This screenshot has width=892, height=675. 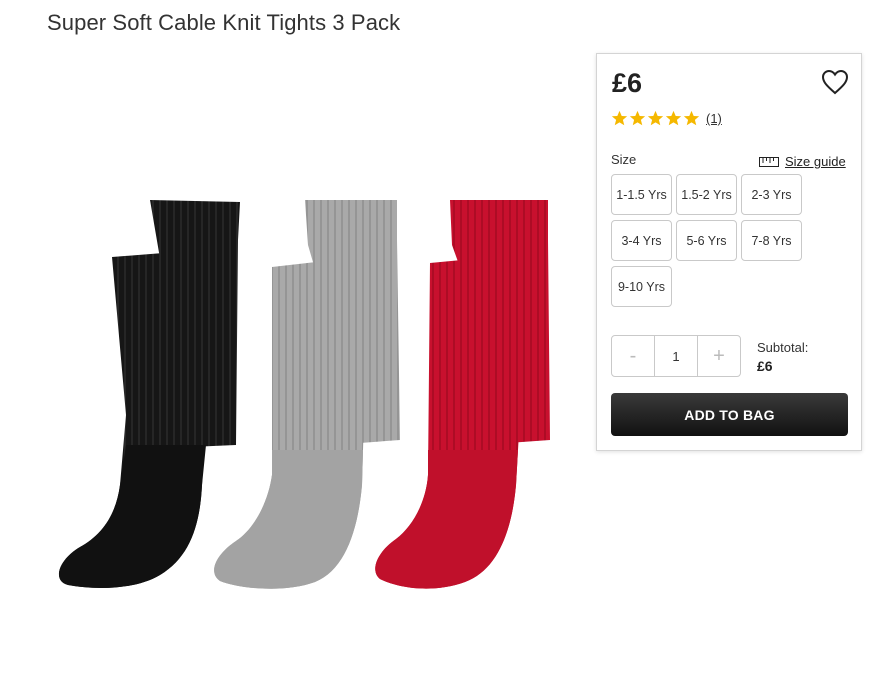 I want to click on black-tights, so click(x=149, y=394).